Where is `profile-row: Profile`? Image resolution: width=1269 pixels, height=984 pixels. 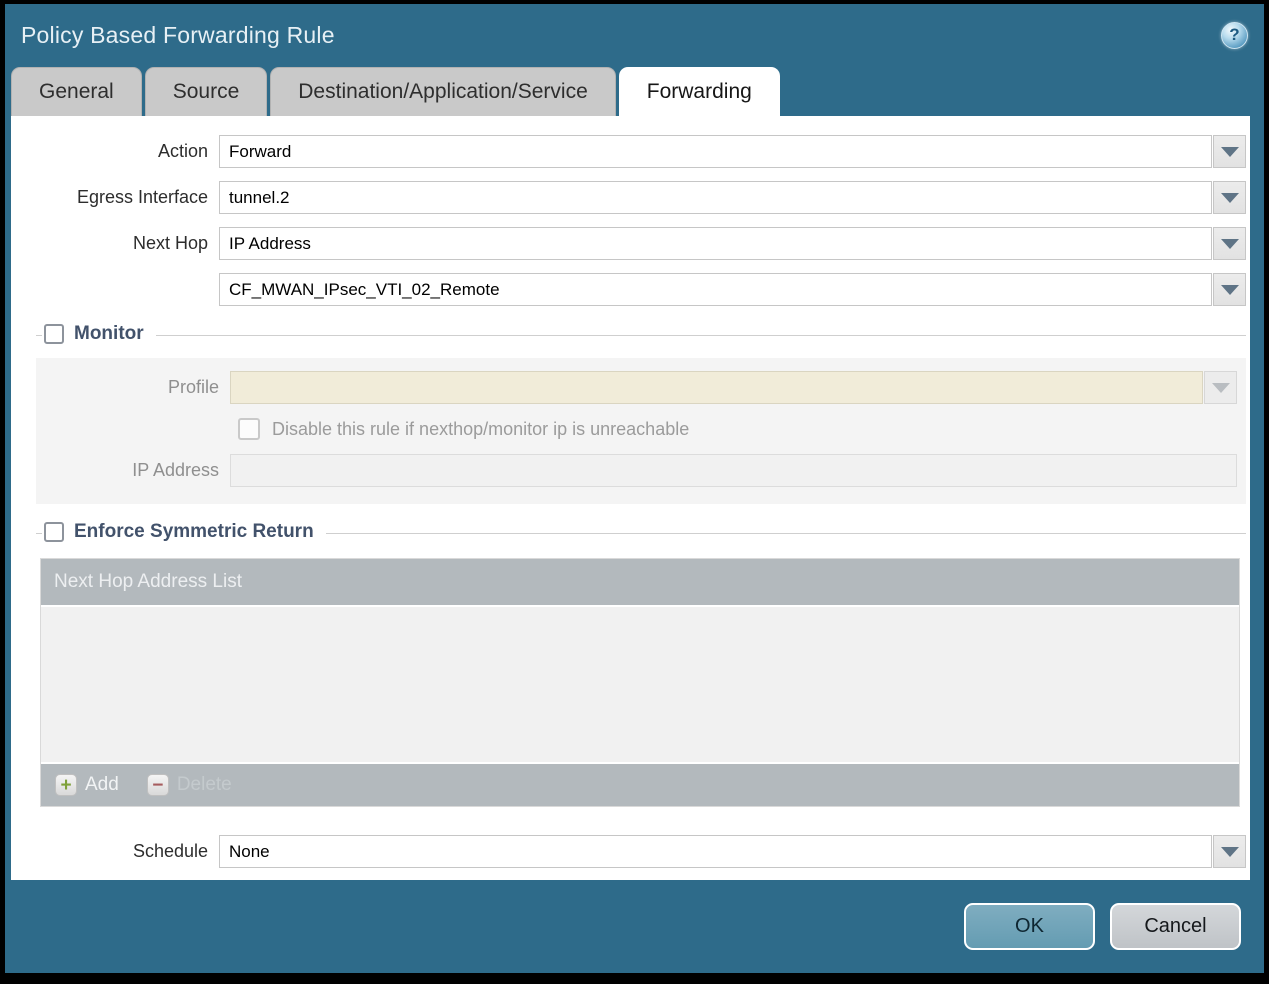 profile-row: Profile is located at coordinates (636, 387).